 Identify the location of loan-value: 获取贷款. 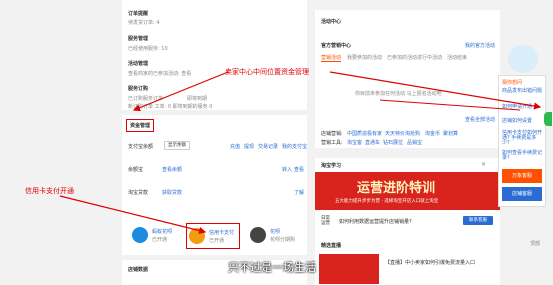
(172, 192).